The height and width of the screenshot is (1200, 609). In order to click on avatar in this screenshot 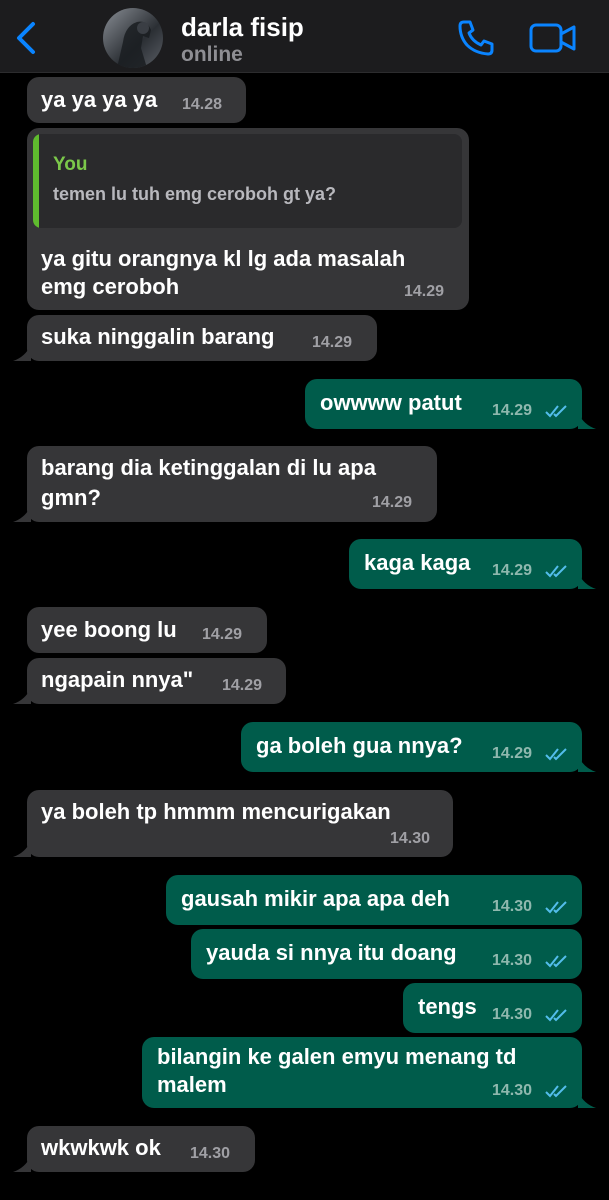, I will do `click(133, 38)`.